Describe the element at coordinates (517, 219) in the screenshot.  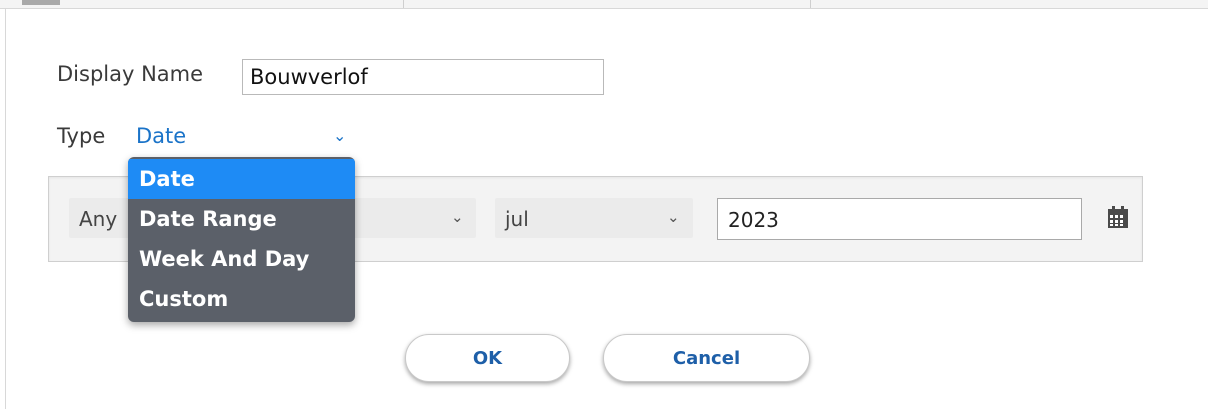
I see `month-select-value: jul` at that location.